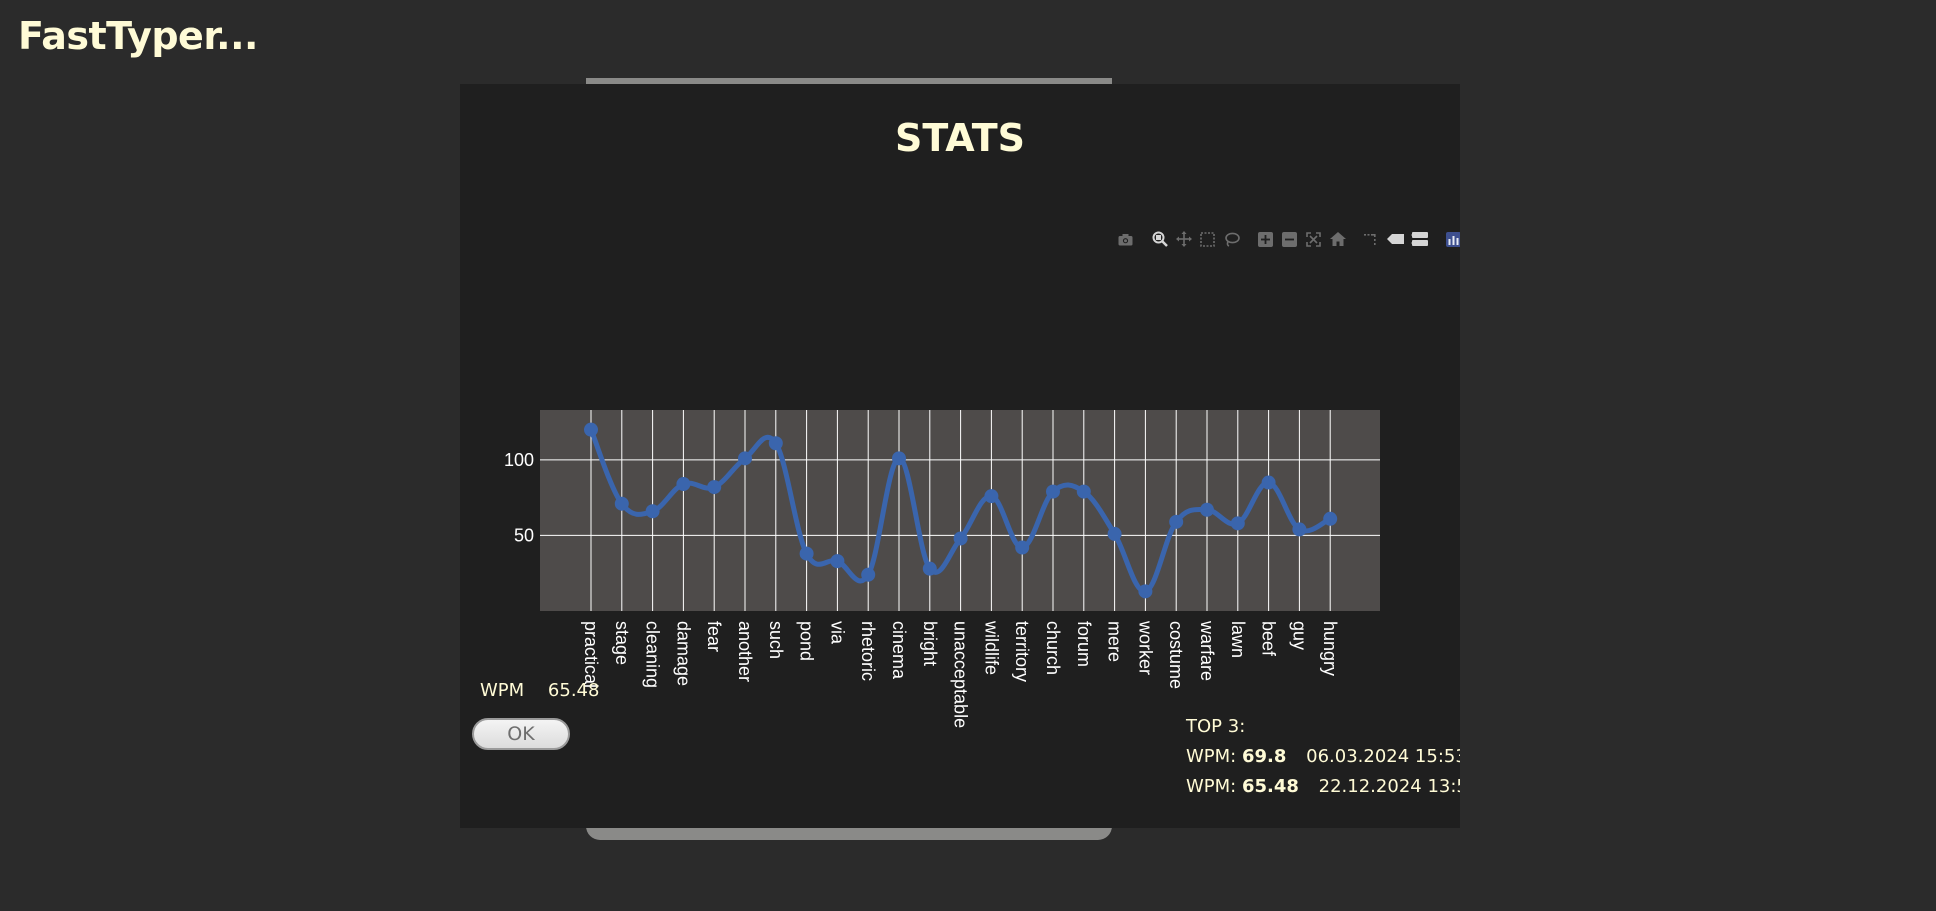 The image size is (1936, 911). What do you see at coordinates (1125, 239) in the screenshot?
I see `camera-icon` at bounding box center [1125, 239].